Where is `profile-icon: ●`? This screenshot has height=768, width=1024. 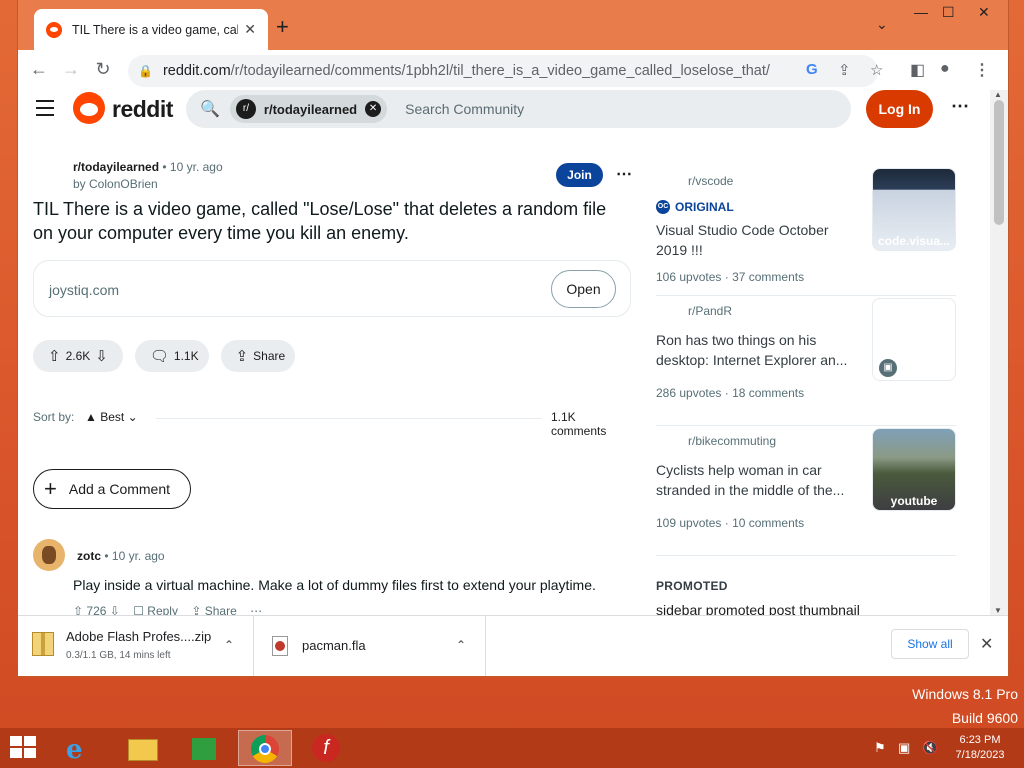 profile-icon: ● is located at coordinates (945, 69).